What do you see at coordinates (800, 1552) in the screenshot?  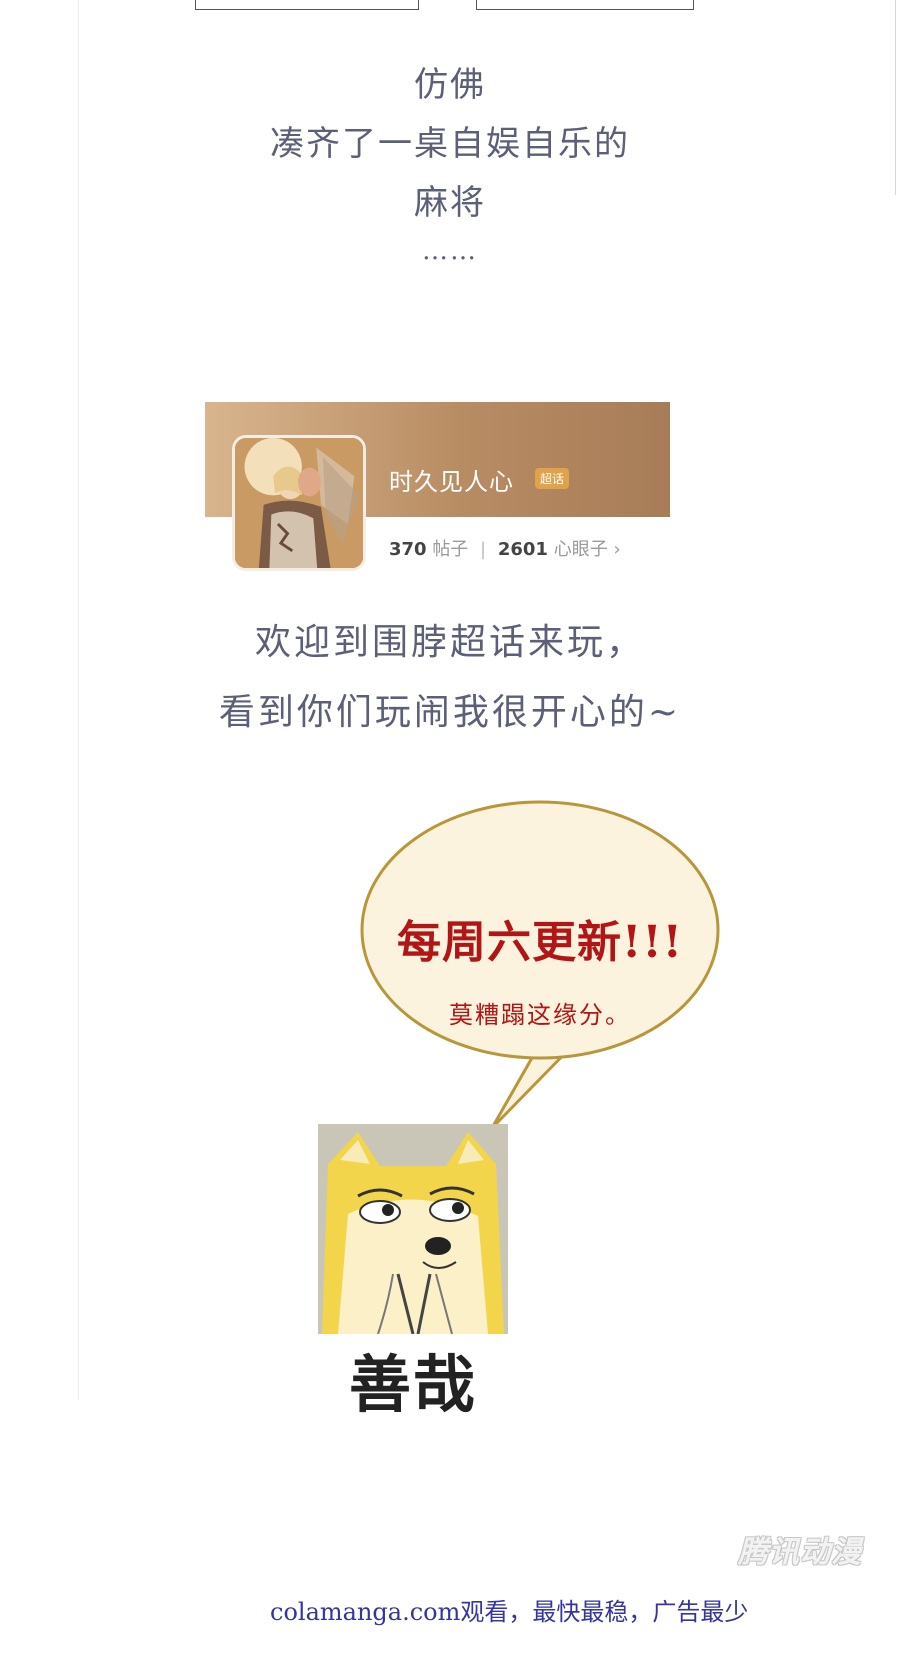 I see `tencent-comics-watermark: 腾讯动漫` at bounding box center [800, 1552].